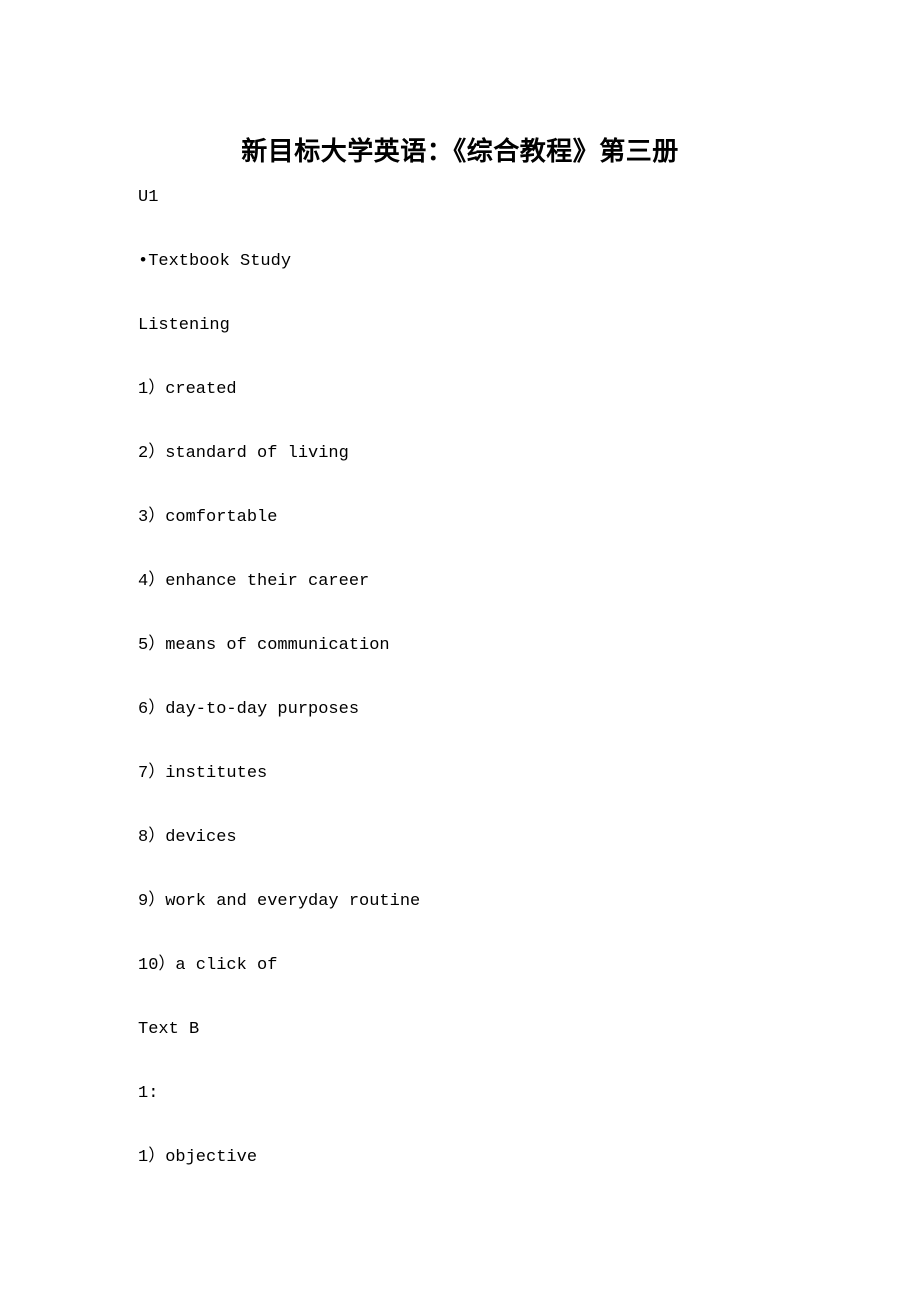 The image size is (920, 1302). Describe the element at coordinates (208, 517) in the screenshot. I see `listening-answer-3: 3）comfortable` at that location.